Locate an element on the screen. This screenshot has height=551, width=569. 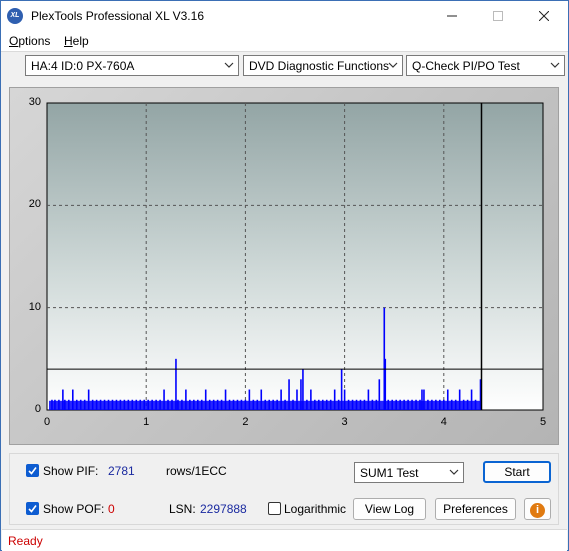
close-button is located at coordinates (544, 16).